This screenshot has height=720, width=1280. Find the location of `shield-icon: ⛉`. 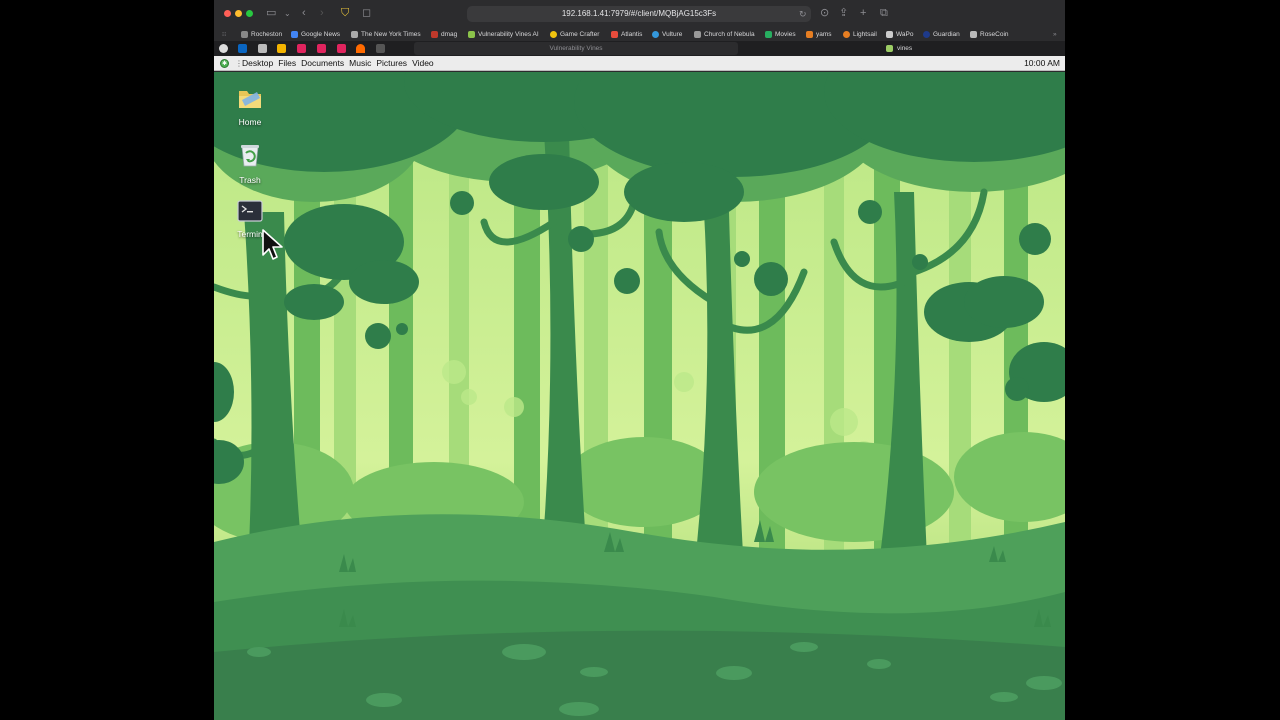

shield-icon: ⛉ is located at coordinates (345, 13).